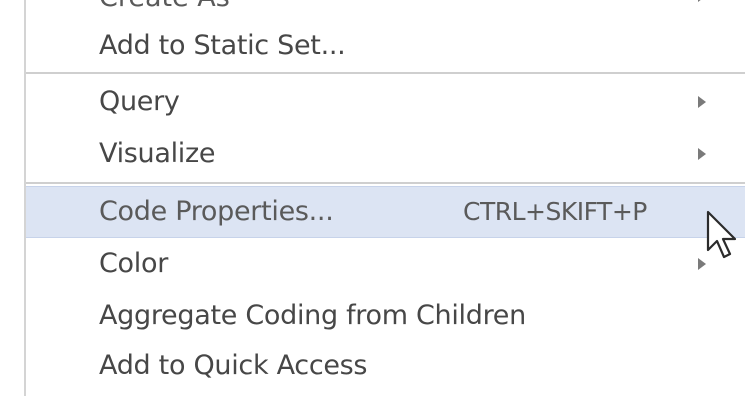 The image size is (745, 396). I want to click on menu-item-code-properties: Code Properties... CTRL+SKIFT+P, so click(385, 212).